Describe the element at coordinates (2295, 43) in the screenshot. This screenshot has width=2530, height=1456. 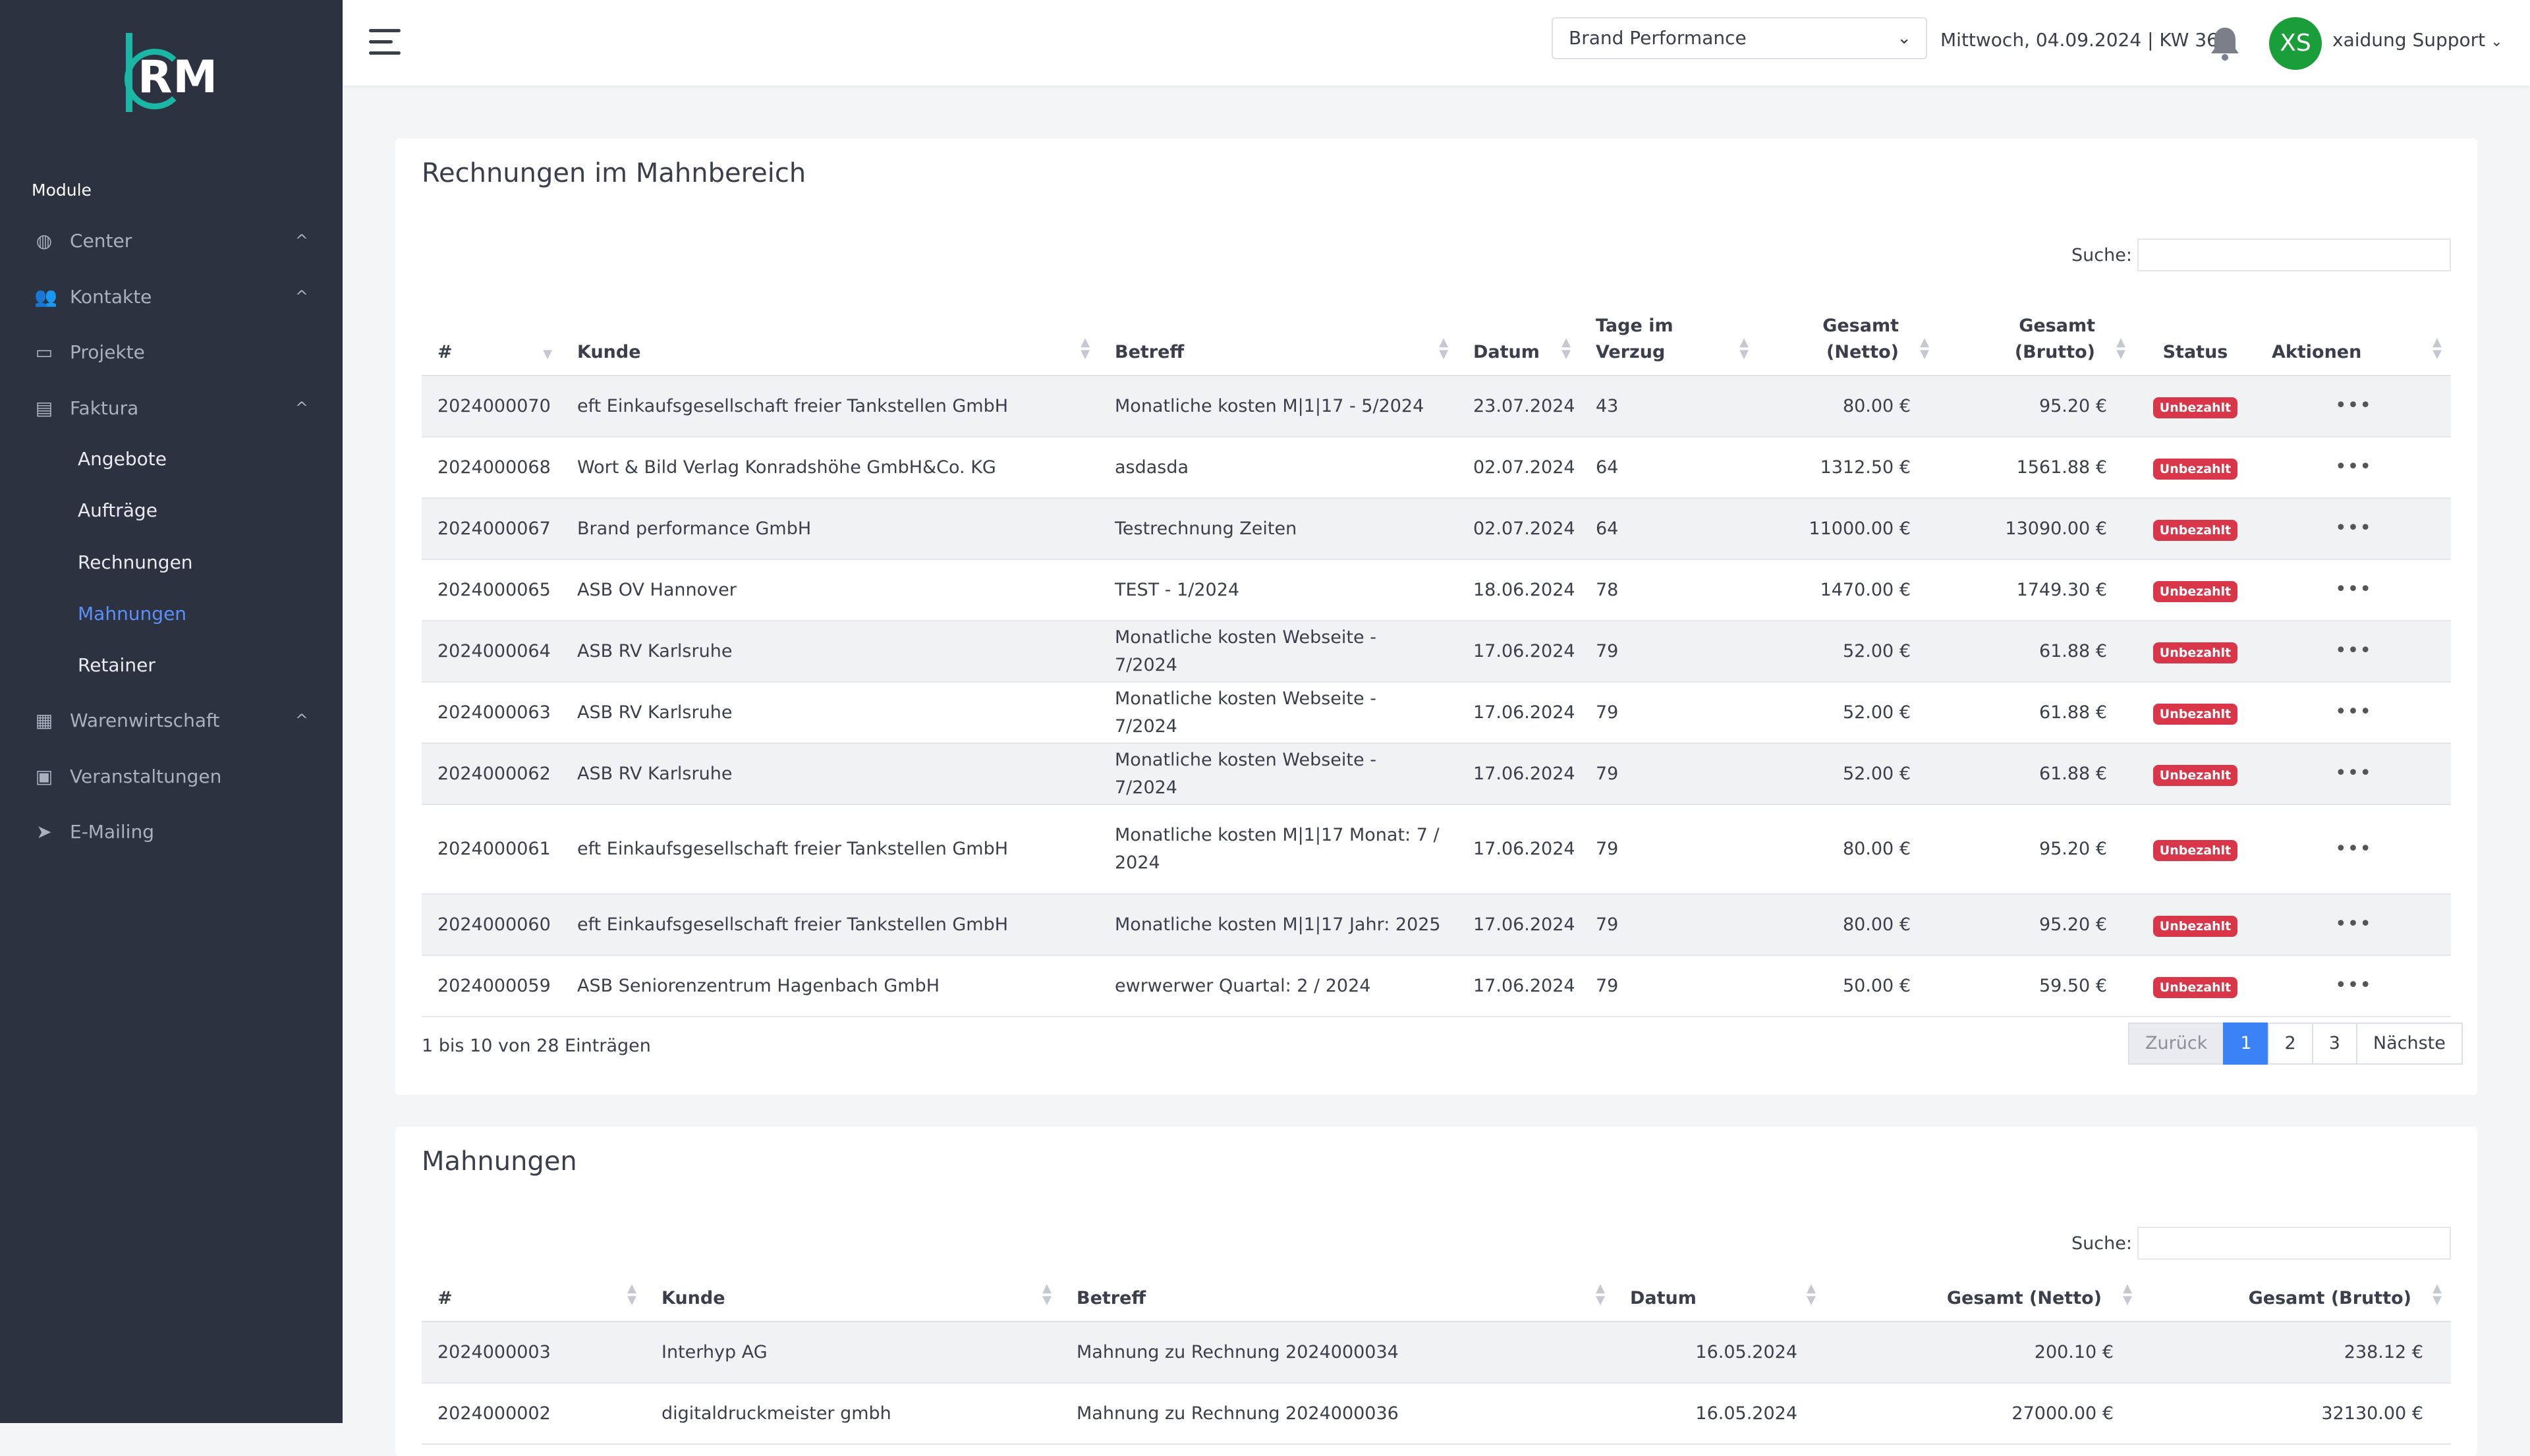
I see `avatar: XS` at that location.